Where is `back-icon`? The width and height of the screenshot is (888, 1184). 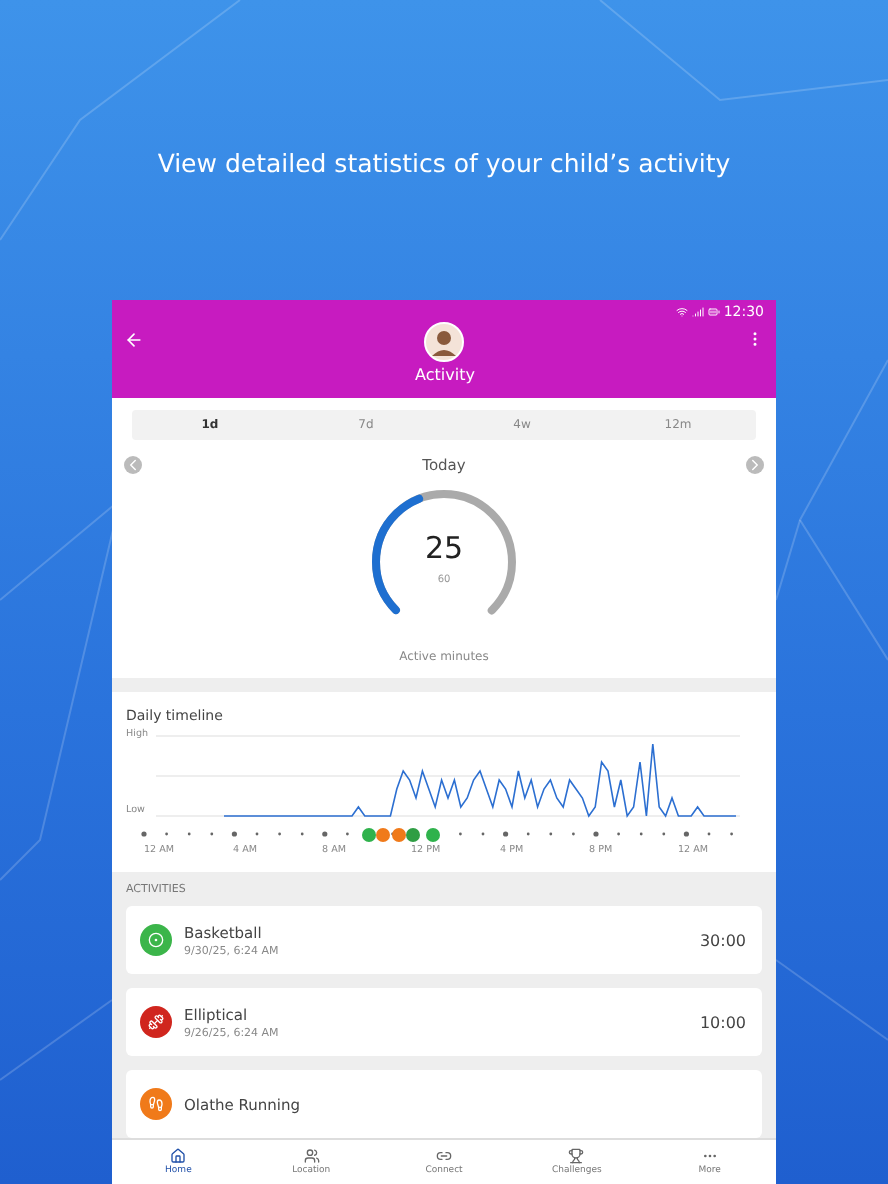 back-icon is located at coordinates (134, 340).